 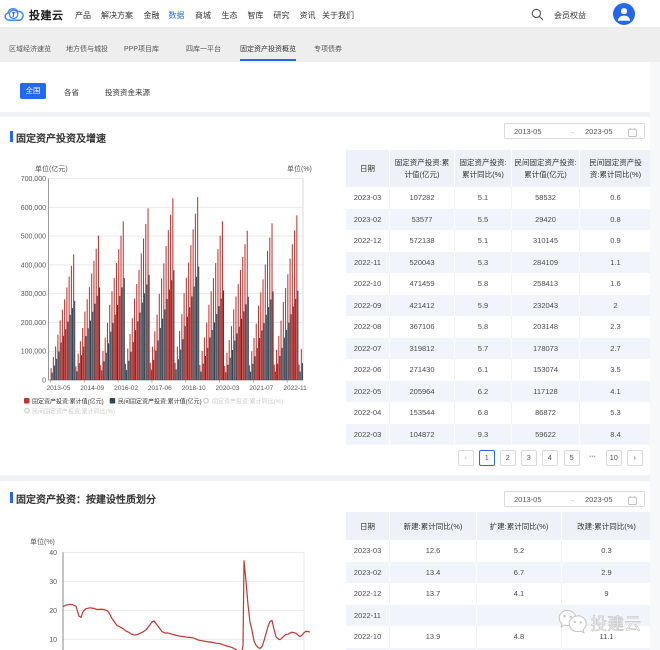 What do you see at coordinates (616, 624) in the screenshot?
I see `svg-text: 投建云` at bounding box center [616, 624].